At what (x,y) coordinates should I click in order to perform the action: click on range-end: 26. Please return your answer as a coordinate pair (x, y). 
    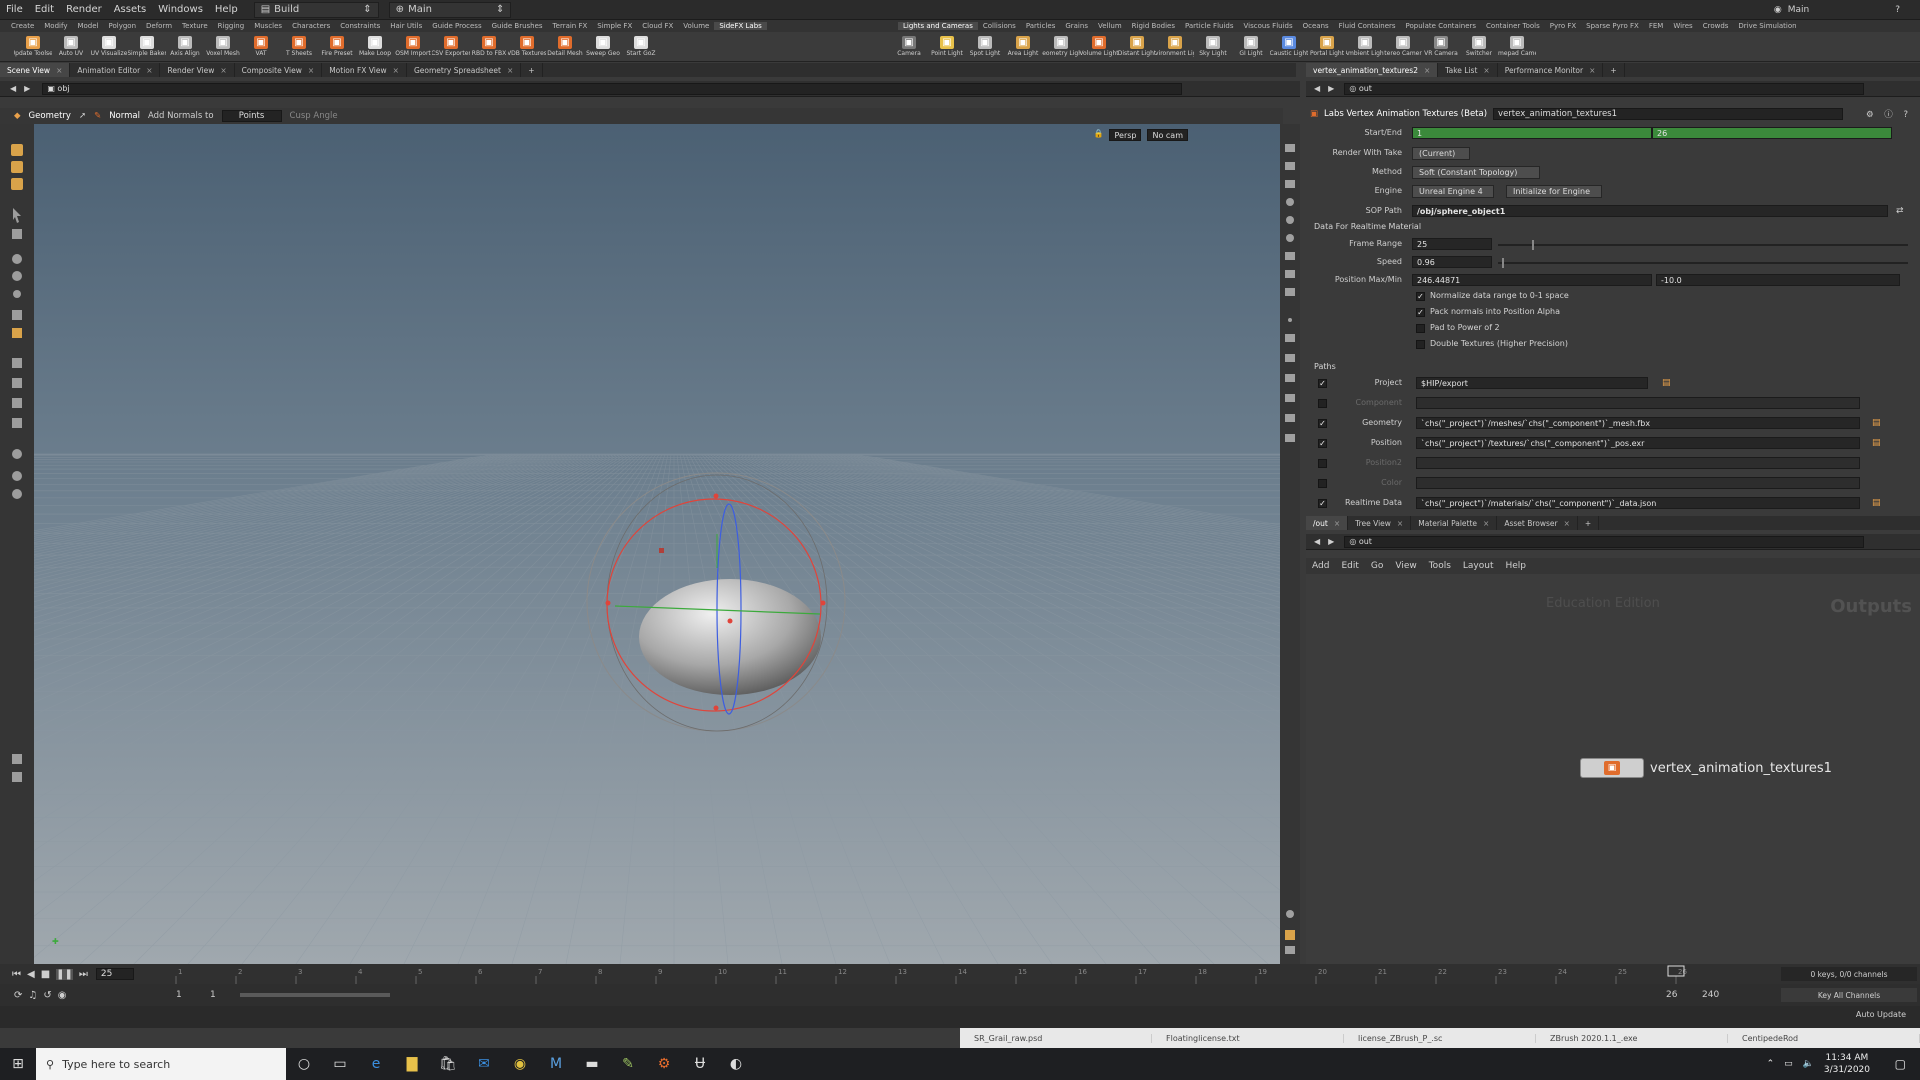
    Looking at the image, I should click on (1671, 995).